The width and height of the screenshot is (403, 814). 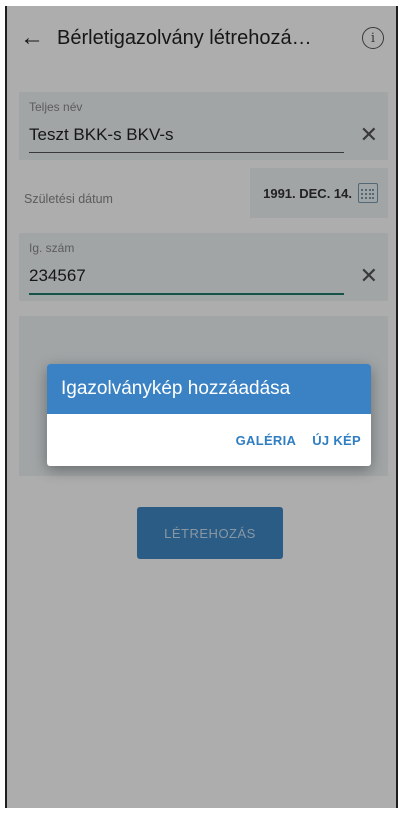 What do you see at coordinates (209, 440) in the screenshot?
I see `dialog-actions: GALÉRIA ÚJ KÉP` at bounding box center [209, 440].